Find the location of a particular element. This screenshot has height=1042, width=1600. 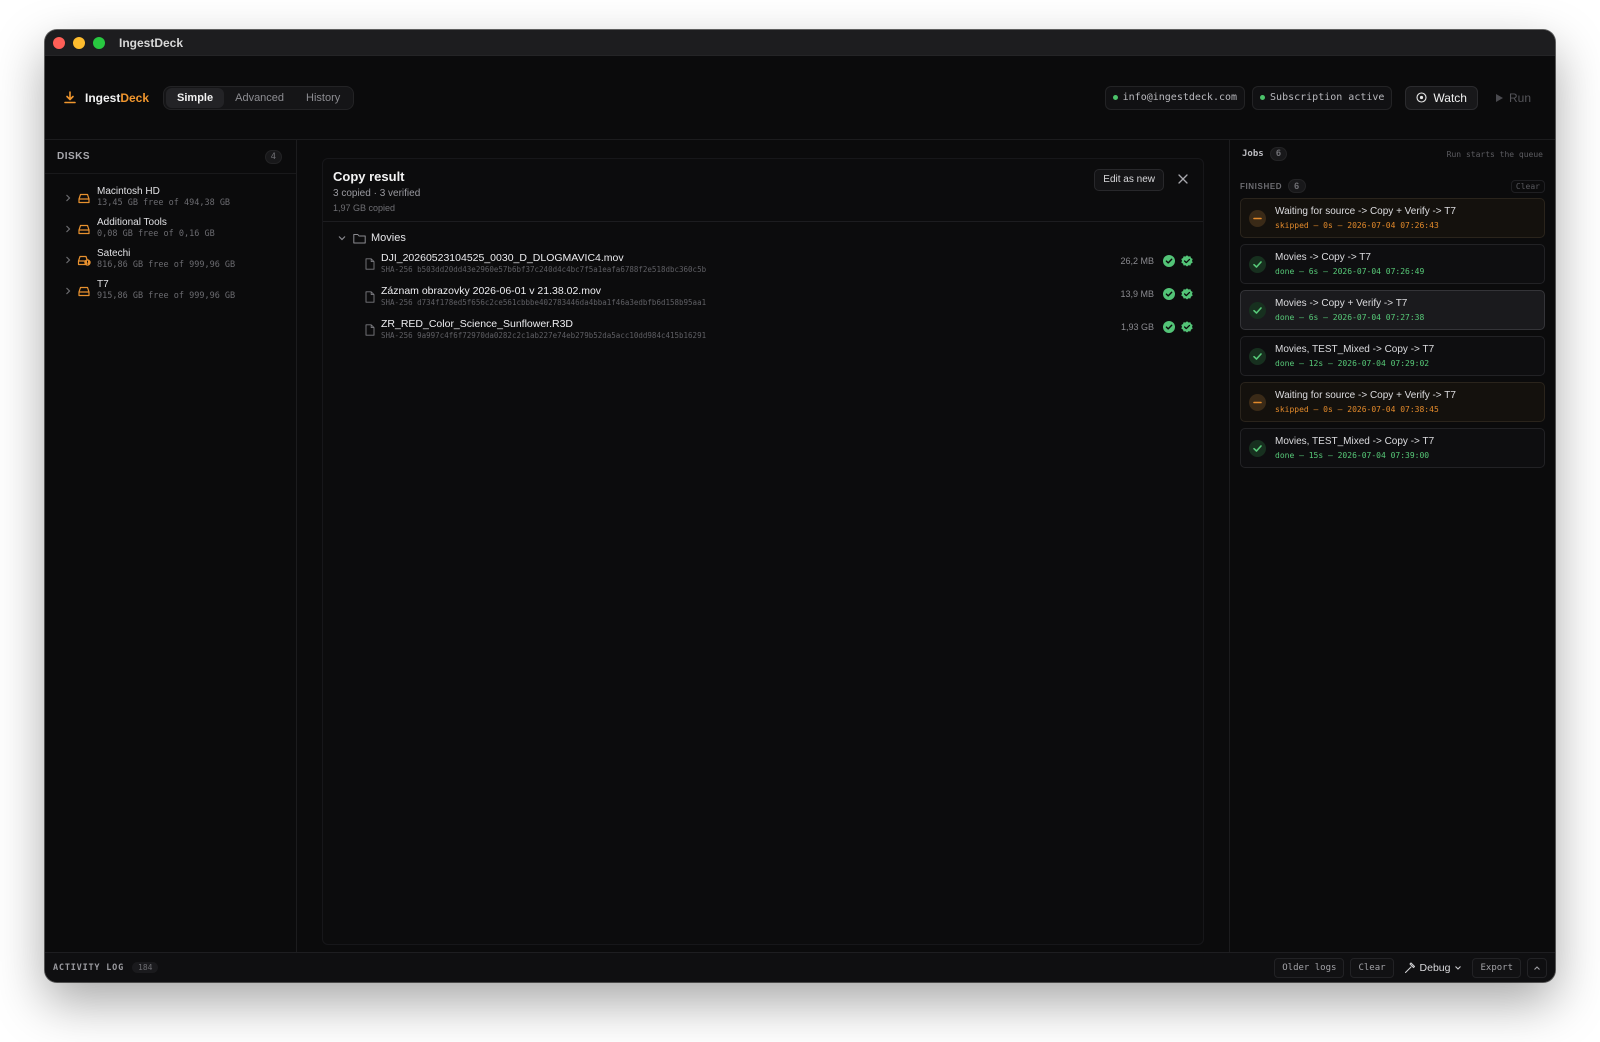

brand-name-main: Ingest is located at coordinates (103, 97).